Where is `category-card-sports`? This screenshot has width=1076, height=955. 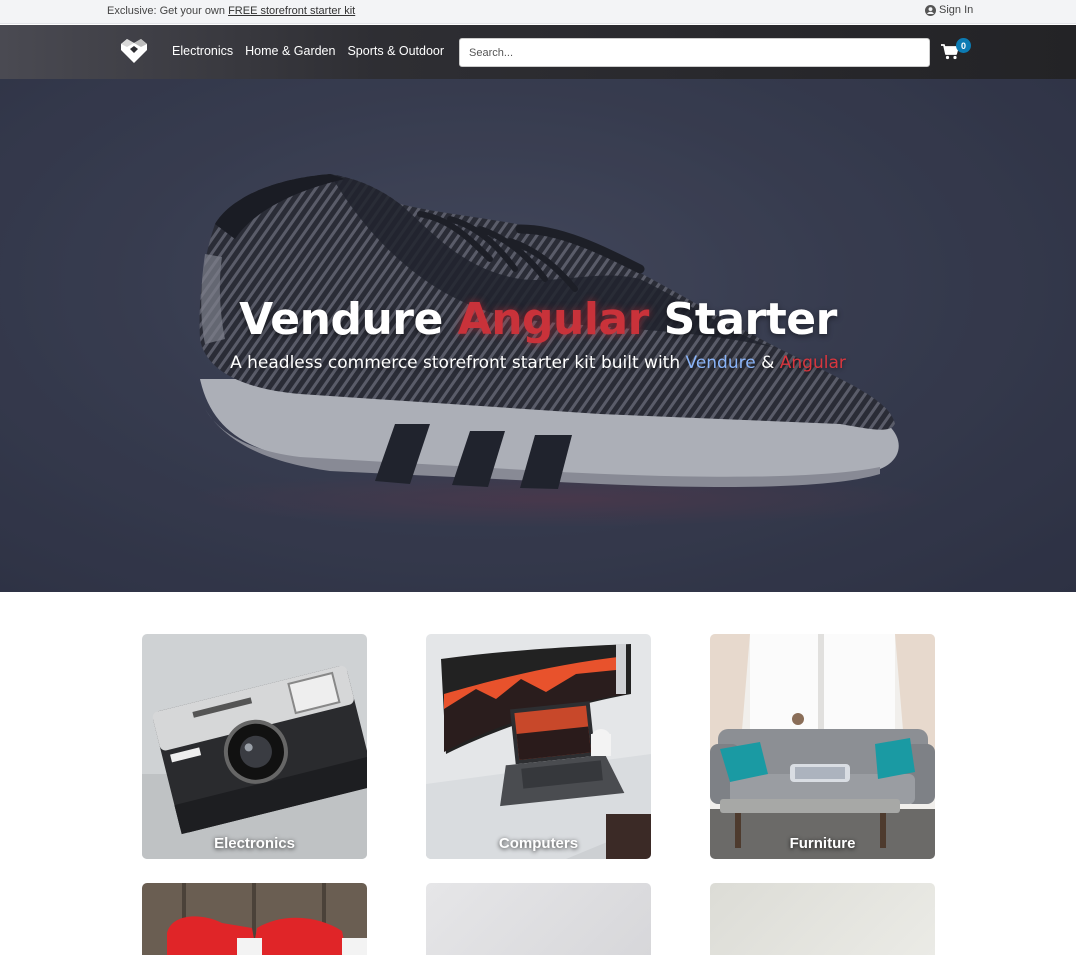 category-card-sports is located at coordinates (254, 919).